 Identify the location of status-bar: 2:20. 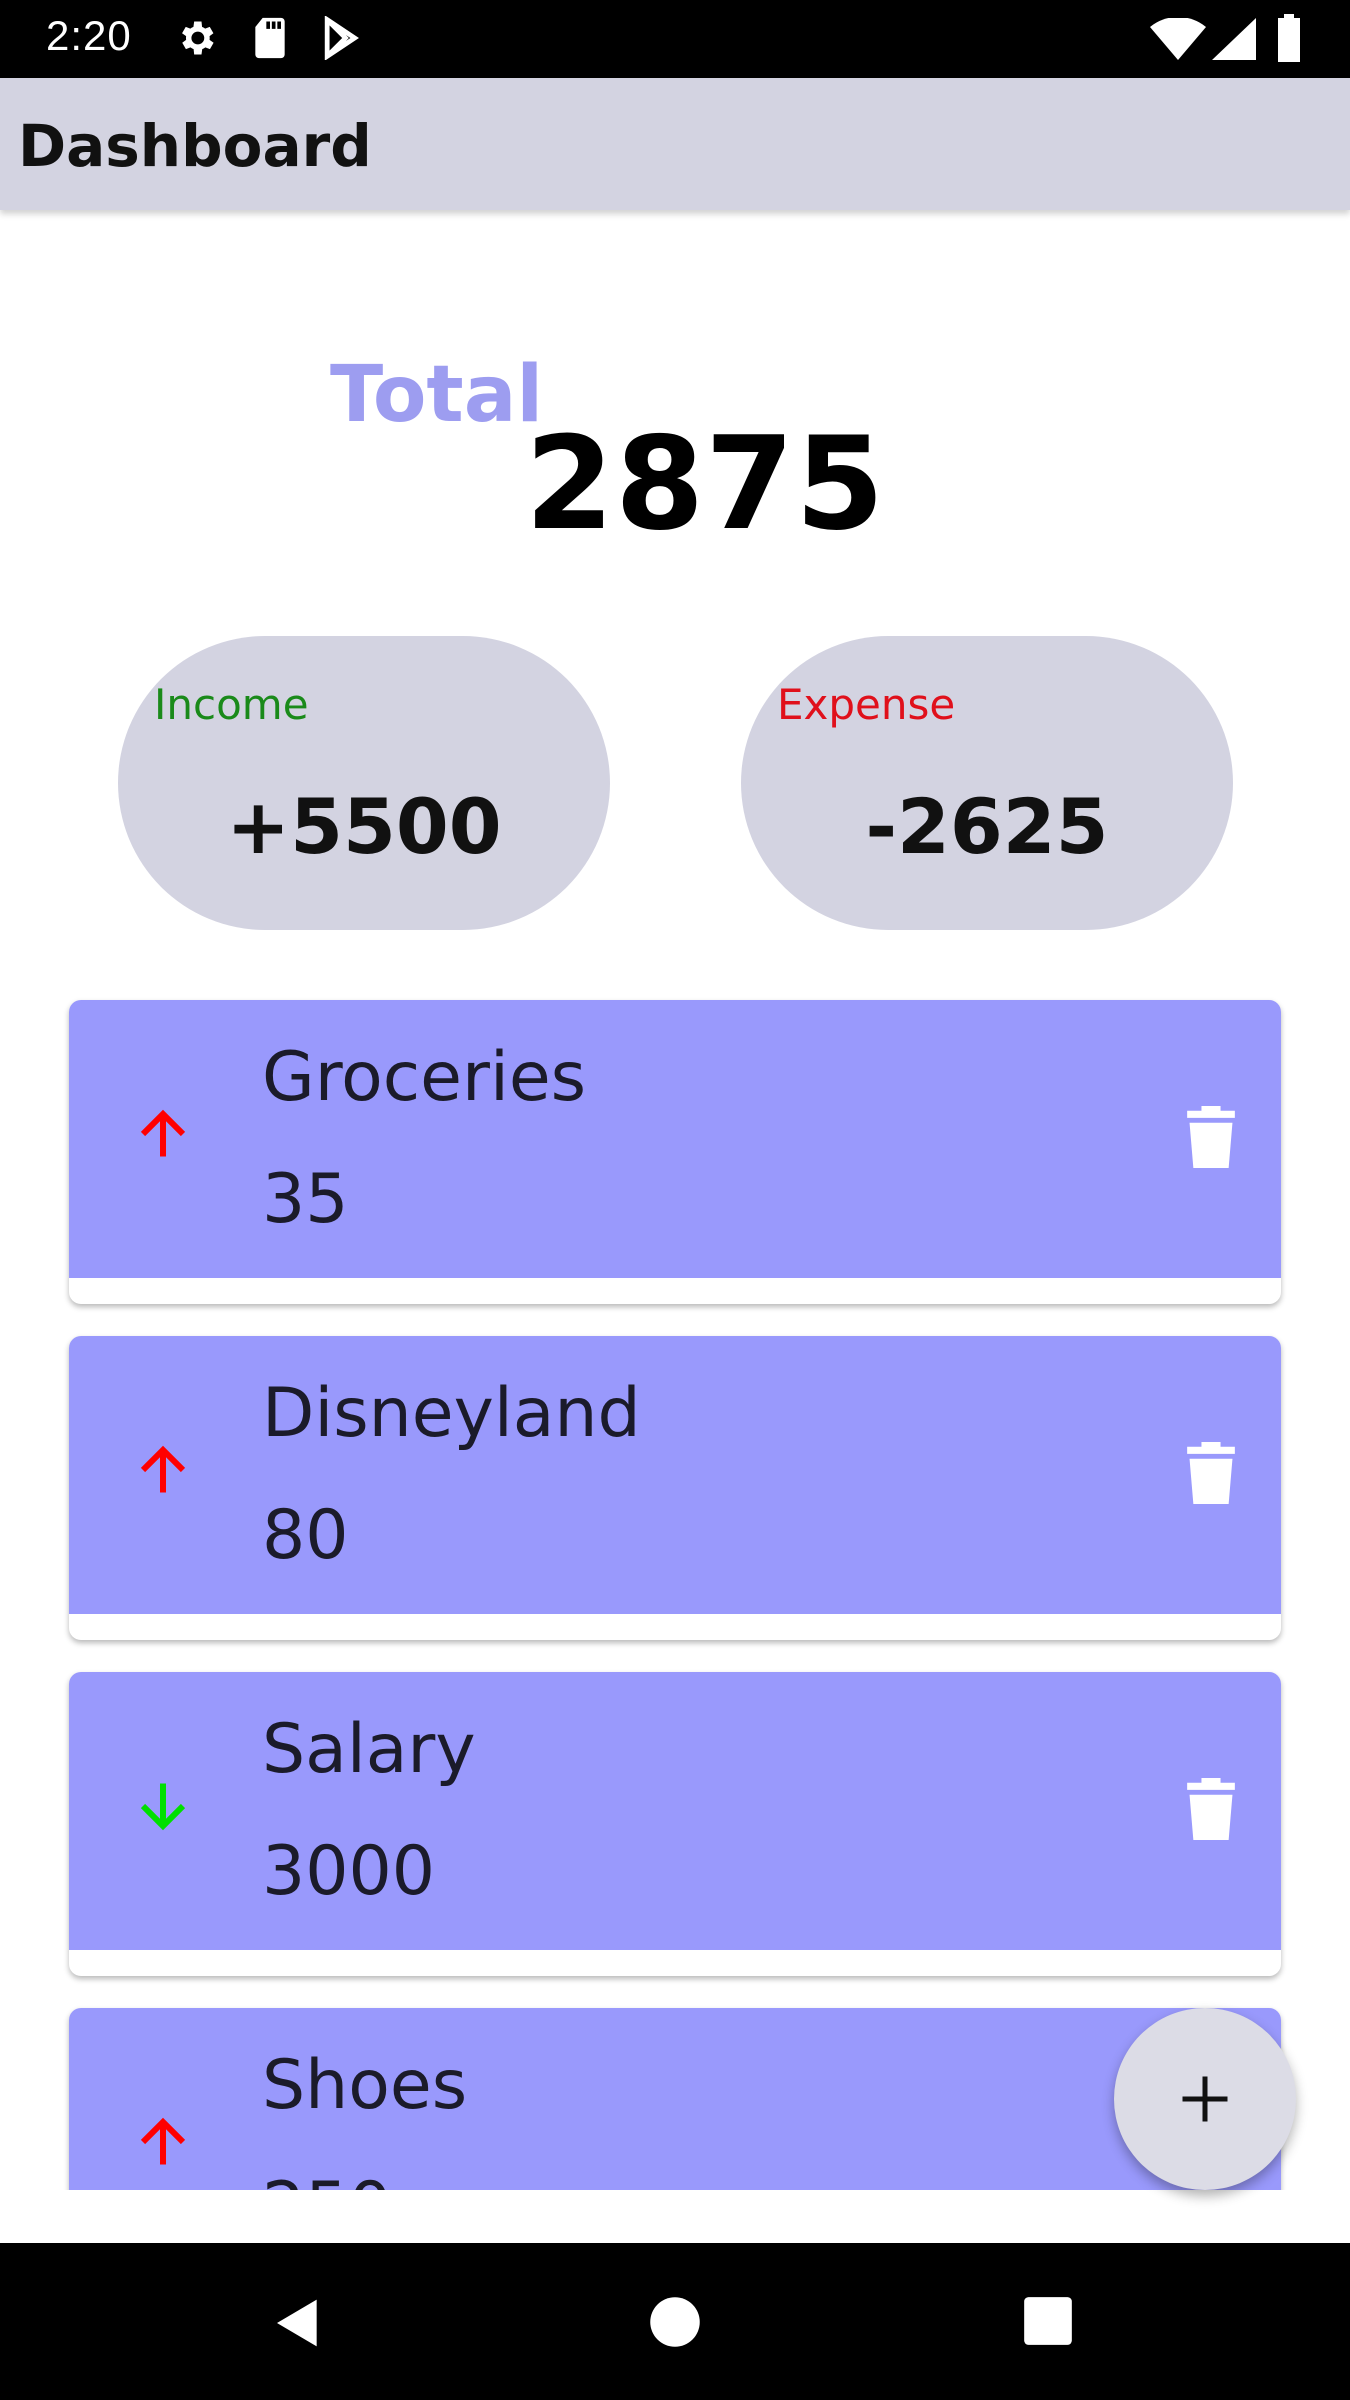
(675, 39).